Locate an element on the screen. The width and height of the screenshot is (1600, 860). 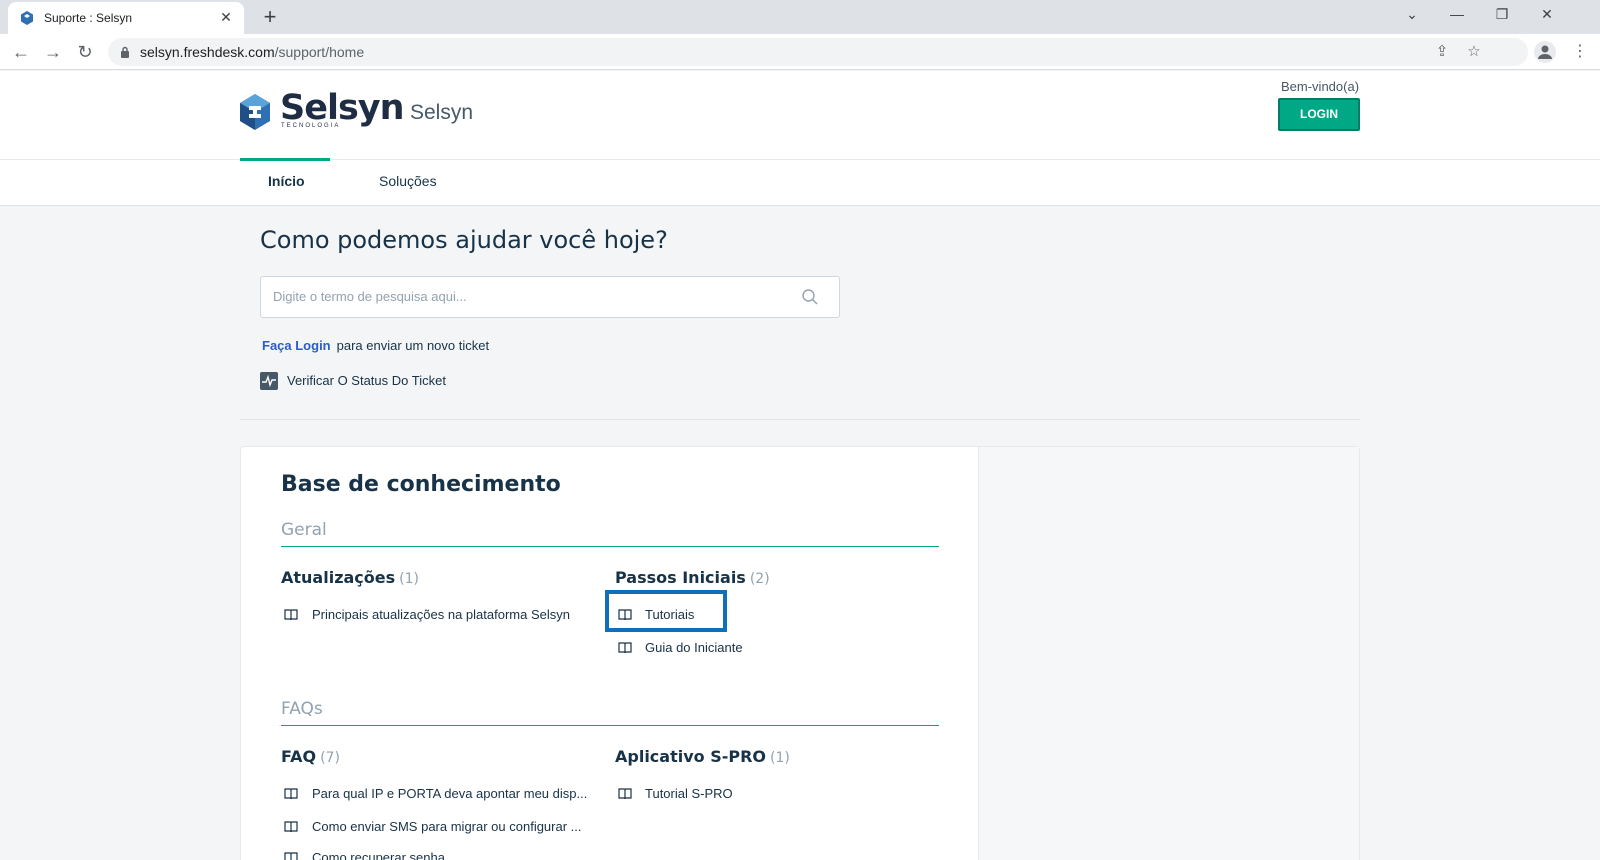
article-link: Tutorial S-PRO is located at coordinates (689, 793).